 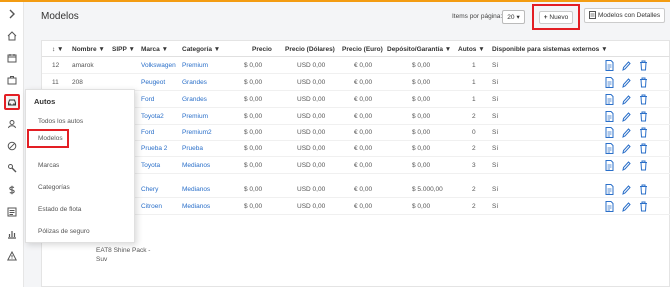 What do you see at coordinates (58, 49) in the screenshot?
I see `sort-id-header: ↕ ▼` at bounding box center [58, 49].